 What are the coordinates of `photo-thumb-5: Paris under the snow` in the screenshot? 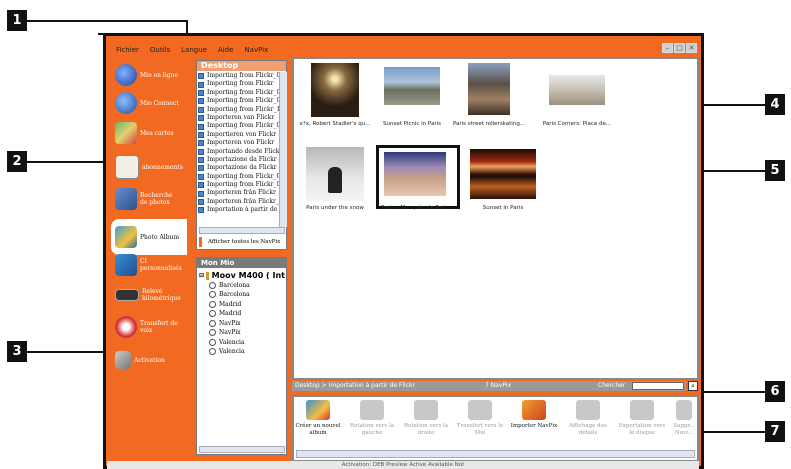 It's located at (335, 179).